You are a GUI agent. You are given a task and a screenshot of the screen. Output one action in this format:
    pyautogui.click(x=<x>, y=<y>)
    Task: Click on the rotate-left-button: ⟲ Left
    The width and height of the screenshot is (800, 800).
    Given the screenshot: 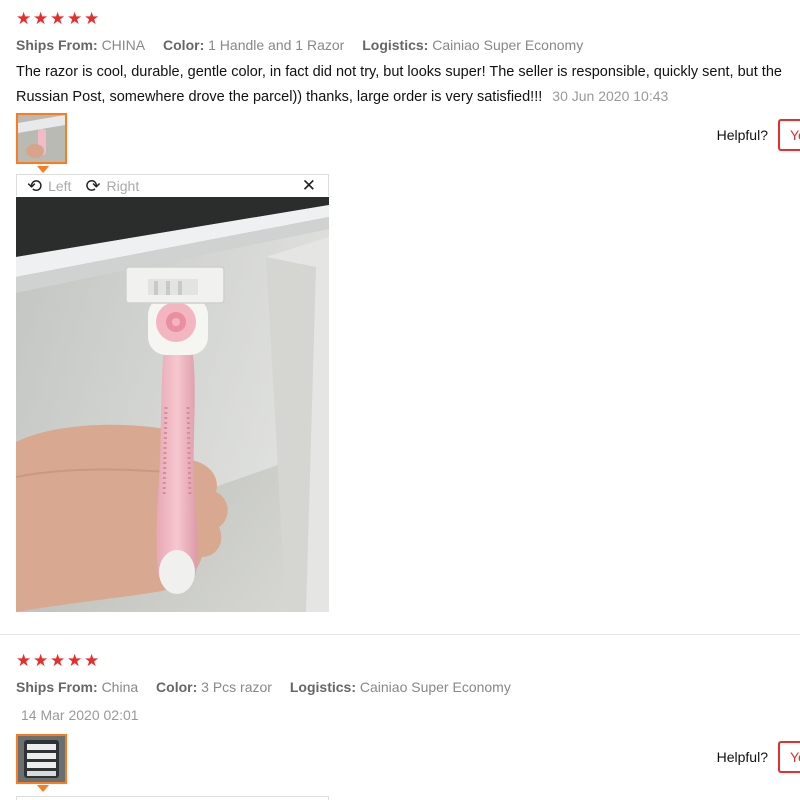 What is the action you would take?
    pyautogui.click(x=49, y=186)
    